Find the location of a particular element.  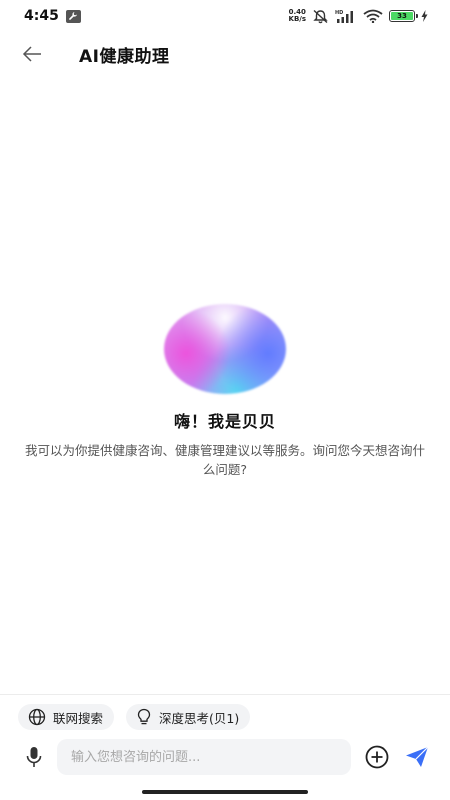

page-title: AI健康助理 is located at coordinates (124, 56).